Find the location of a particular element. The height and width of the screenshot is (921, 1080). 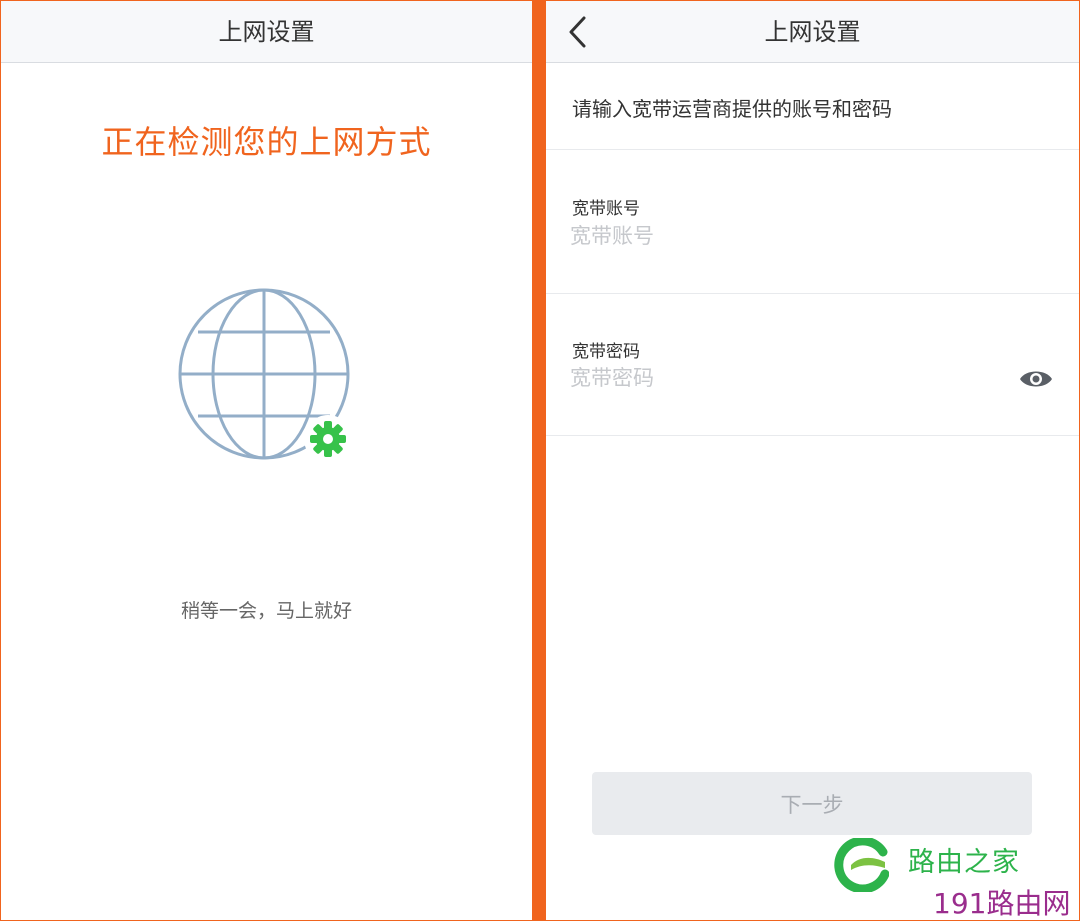

account-label: 宽带账号 is located at coordinates (606, 209).